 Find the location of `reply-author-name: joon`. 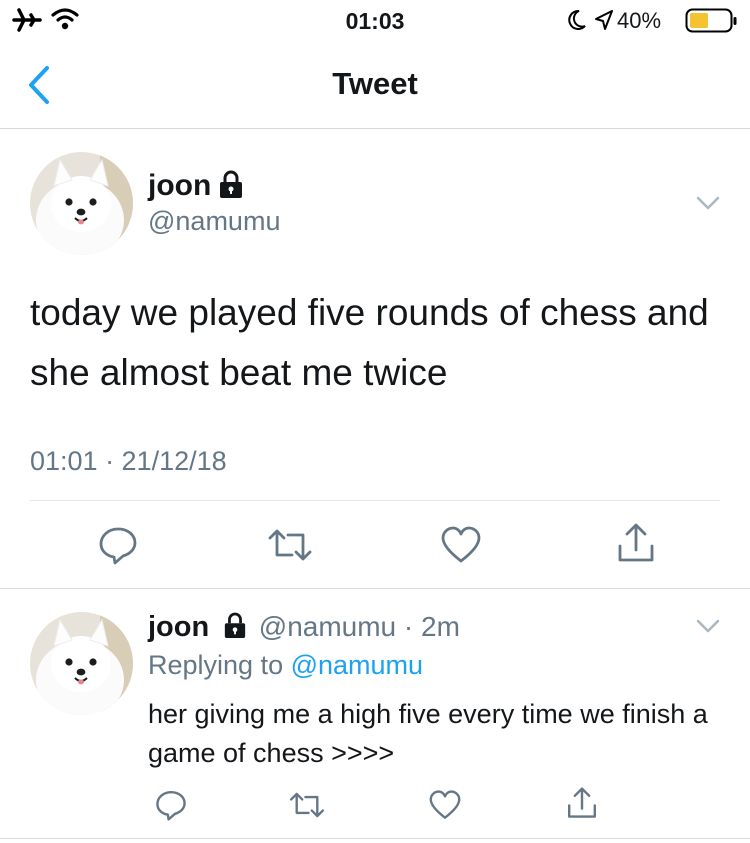

reply-author-name: joon is located at coordinates (179, 627).